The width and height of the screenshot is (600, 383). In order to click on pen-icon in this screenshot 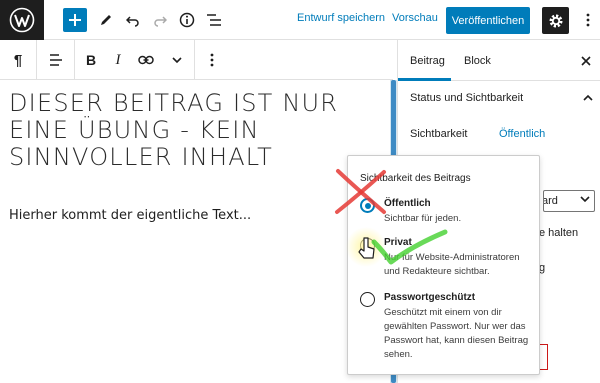, I will do `click(106, 20)`.